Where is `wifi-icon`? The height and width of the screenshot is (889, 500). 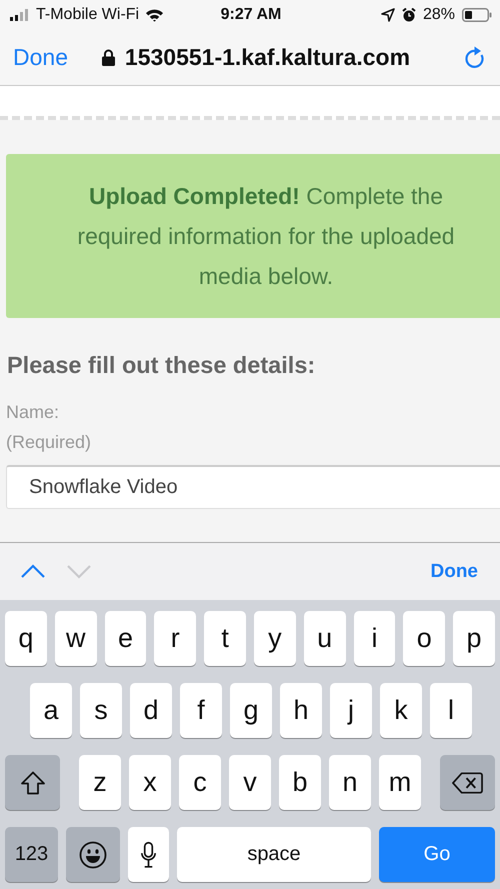
wifi-icon is located at coordinates (154, 15).